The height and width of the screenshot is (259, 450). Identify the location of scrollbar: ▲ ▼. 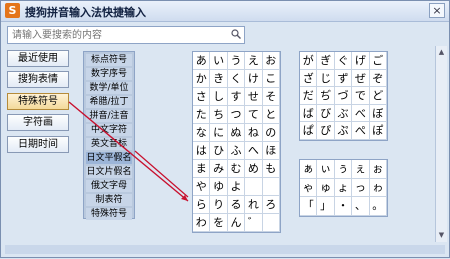
(441, 144).